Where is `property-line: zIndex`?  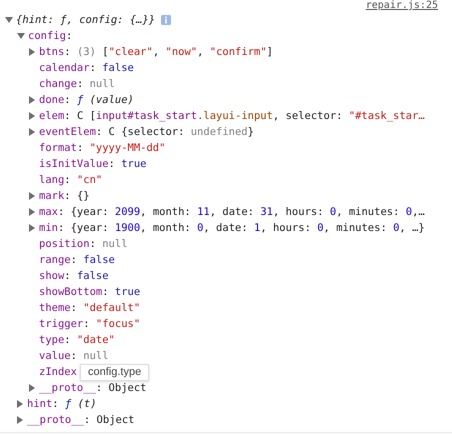 property-line: zIndex is located at coordinates (58, 372).